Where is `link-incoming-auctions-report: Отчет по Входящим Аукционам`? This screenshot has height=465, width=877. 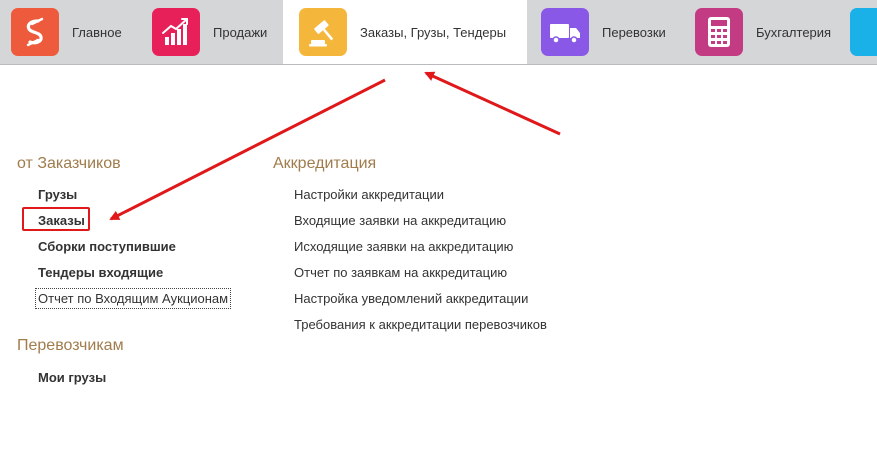 link-incoming-auctions-report: Отчет по Входящим Аукционам is located at coordinates (133, 298).